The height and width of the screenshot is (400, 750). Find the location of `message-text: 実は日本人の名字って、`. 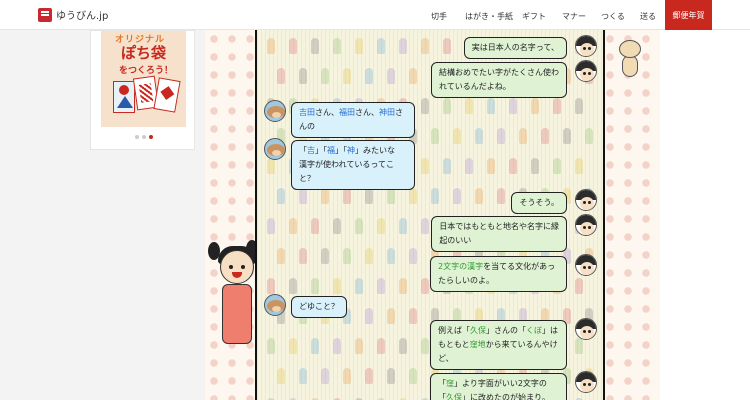

message-text: 実は日本人の名字って、 is located at coordinates (515, 47).